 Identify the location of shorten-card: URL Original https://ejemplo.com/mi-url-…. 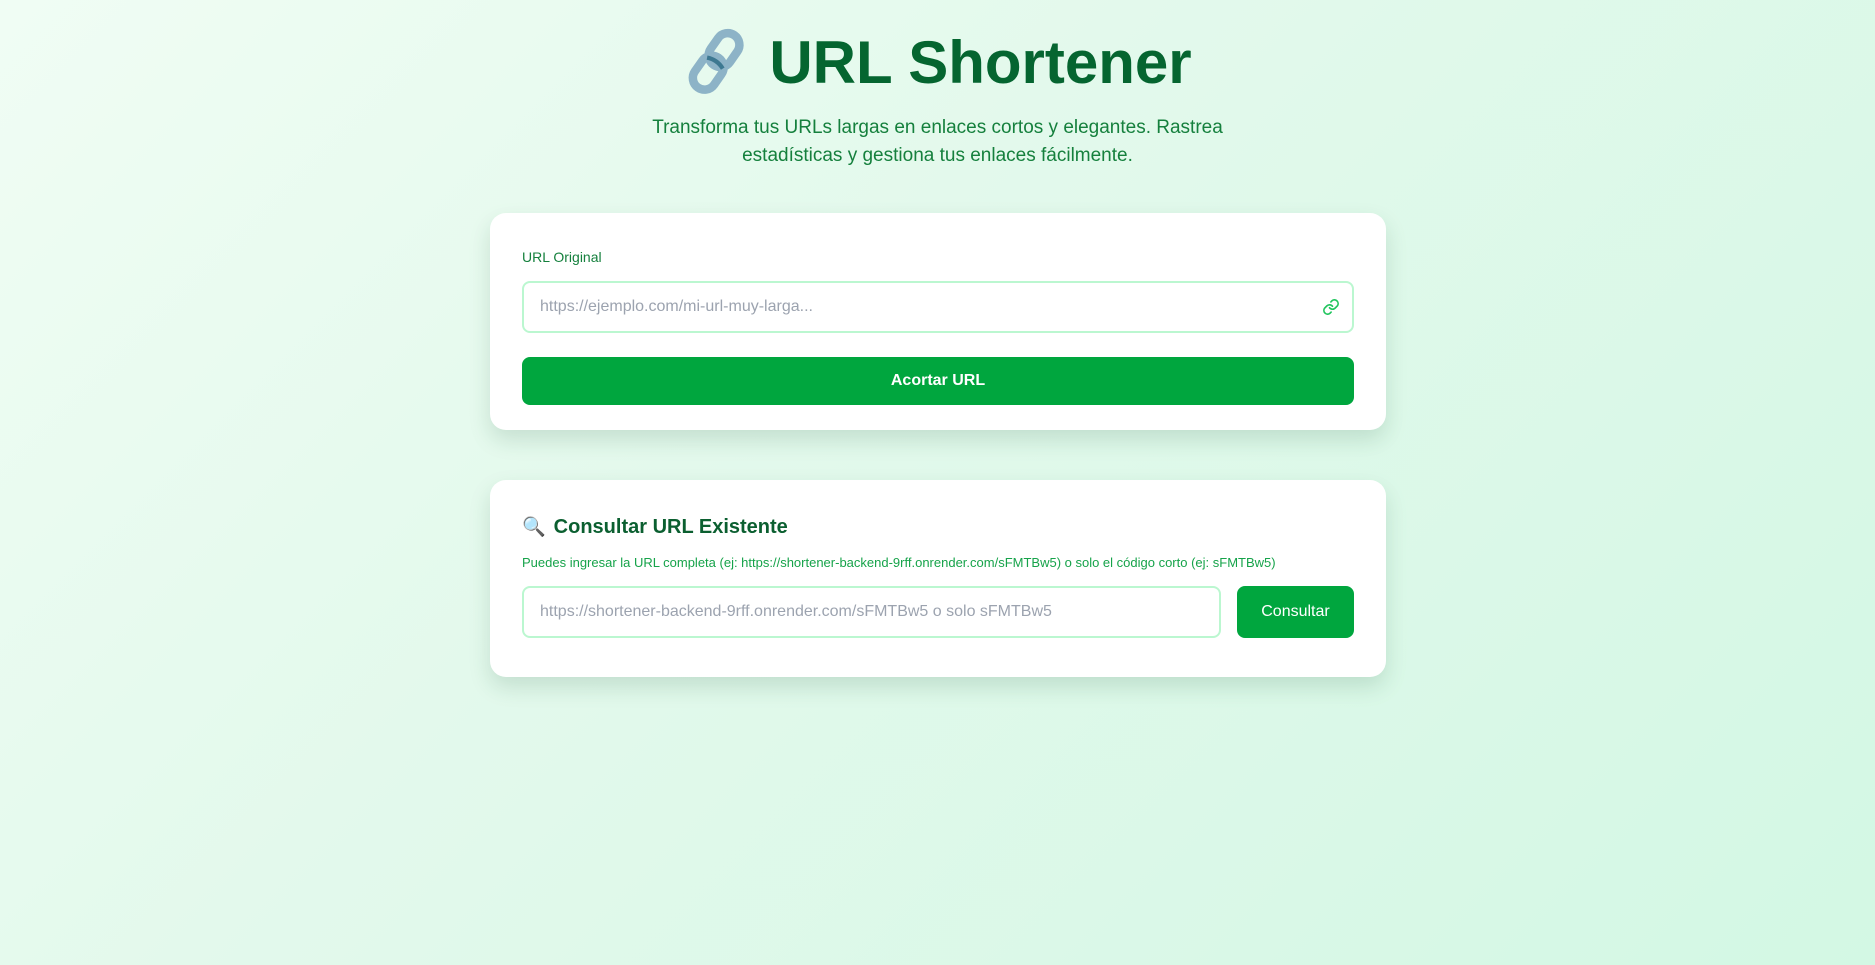
(938, 321).